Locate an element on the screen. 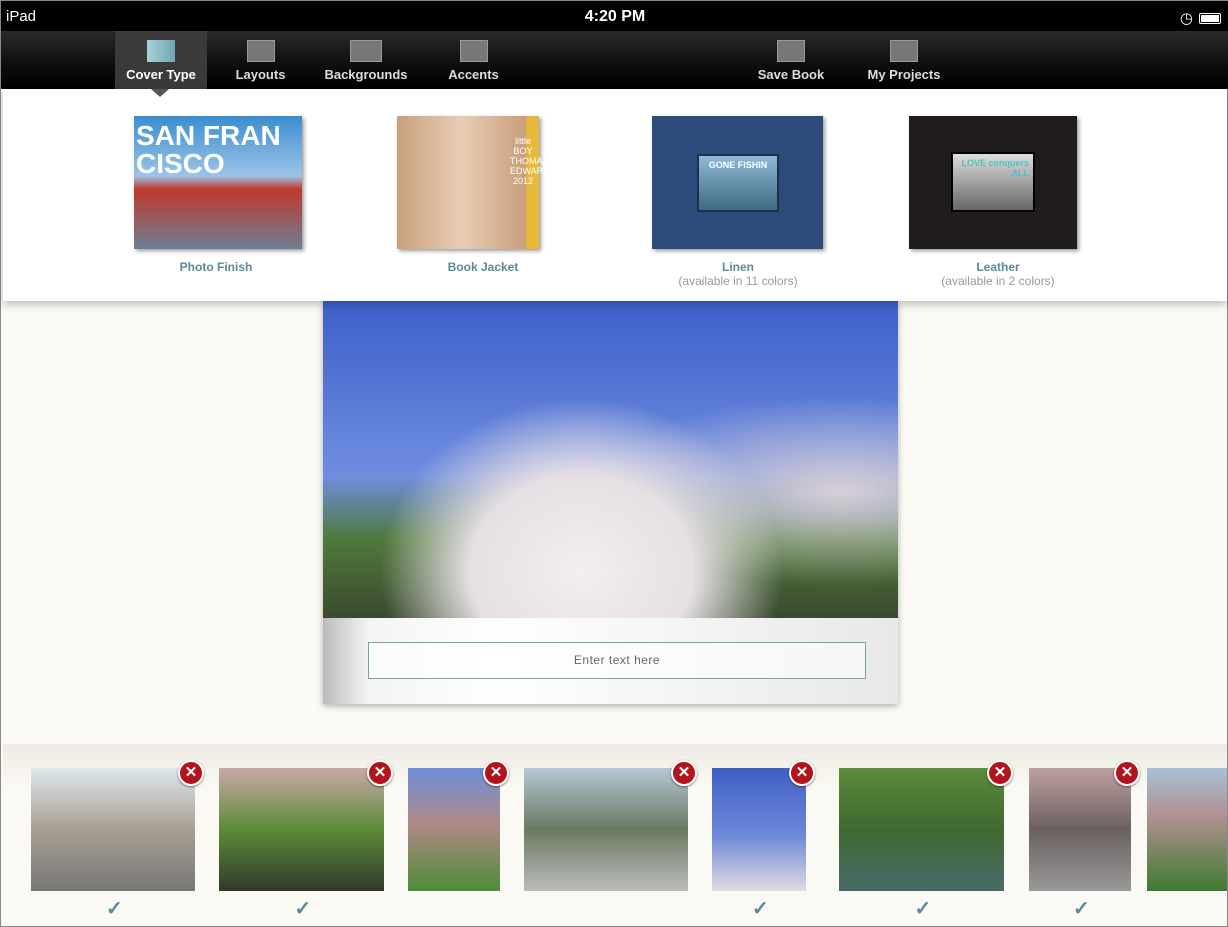 The height and width of the screenshot is (927, 1228). tab-accents: Accents is located at coordinates (473, 60).